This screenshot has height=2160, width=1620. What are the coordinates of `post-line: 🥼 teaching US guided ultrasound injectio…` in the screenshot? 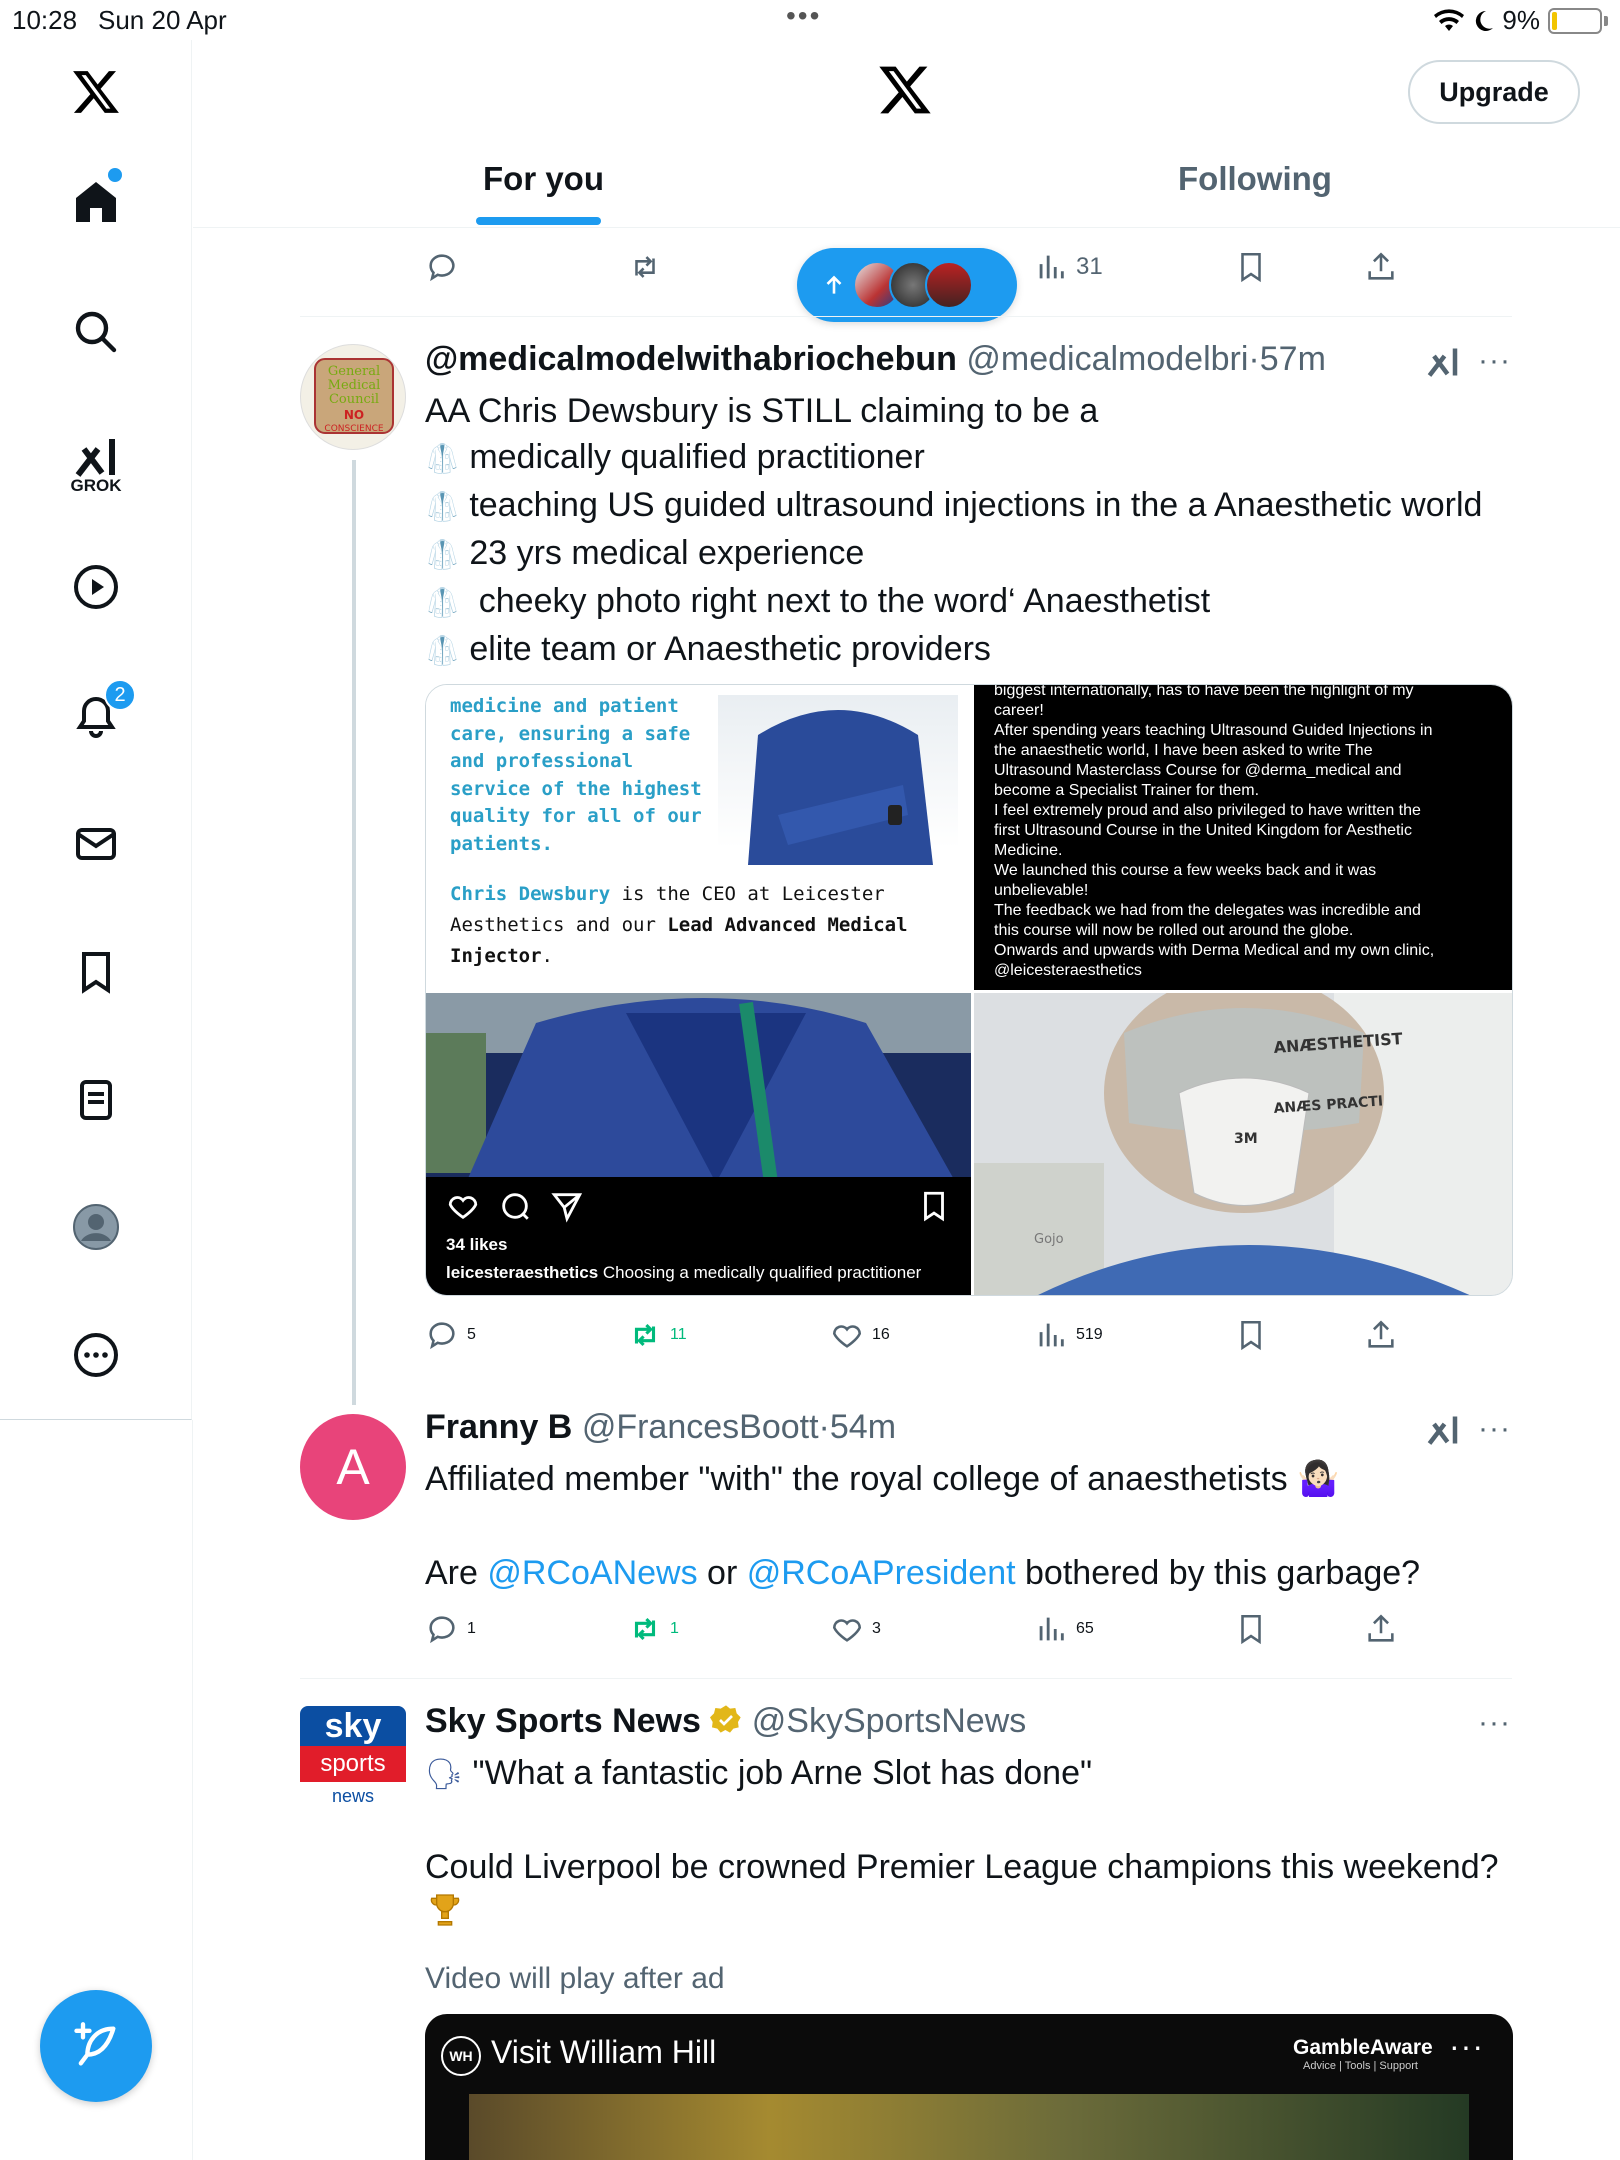 It's located at (954, 505).